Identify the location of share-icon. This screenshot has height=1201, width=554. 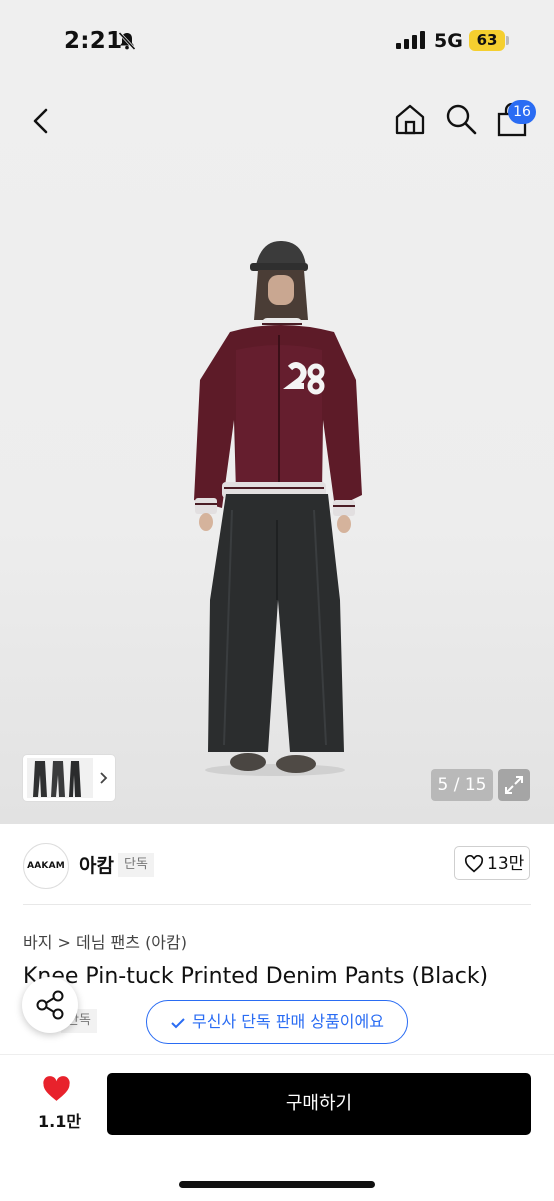
(50, 1005).